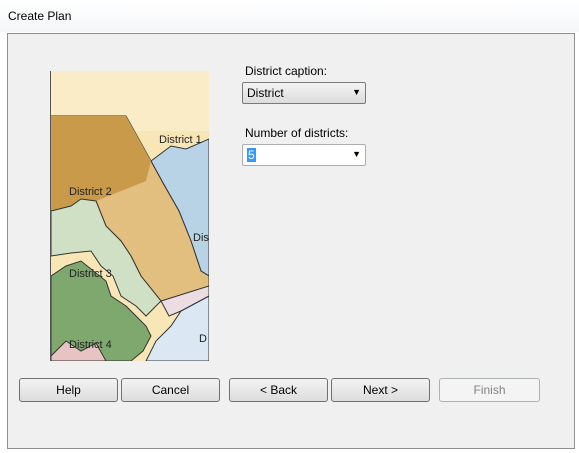 This screenshot has height=453, width=579. Describe the element at coordinates (297, 133) in the screenshot. I see `number-of-districts-label: Number of districts:` at that location.